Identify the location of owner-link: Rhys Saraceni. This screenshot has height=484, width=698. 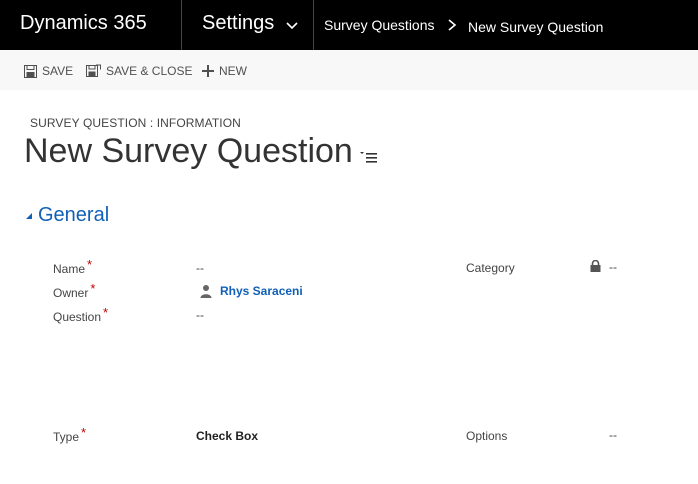
(261, 291).